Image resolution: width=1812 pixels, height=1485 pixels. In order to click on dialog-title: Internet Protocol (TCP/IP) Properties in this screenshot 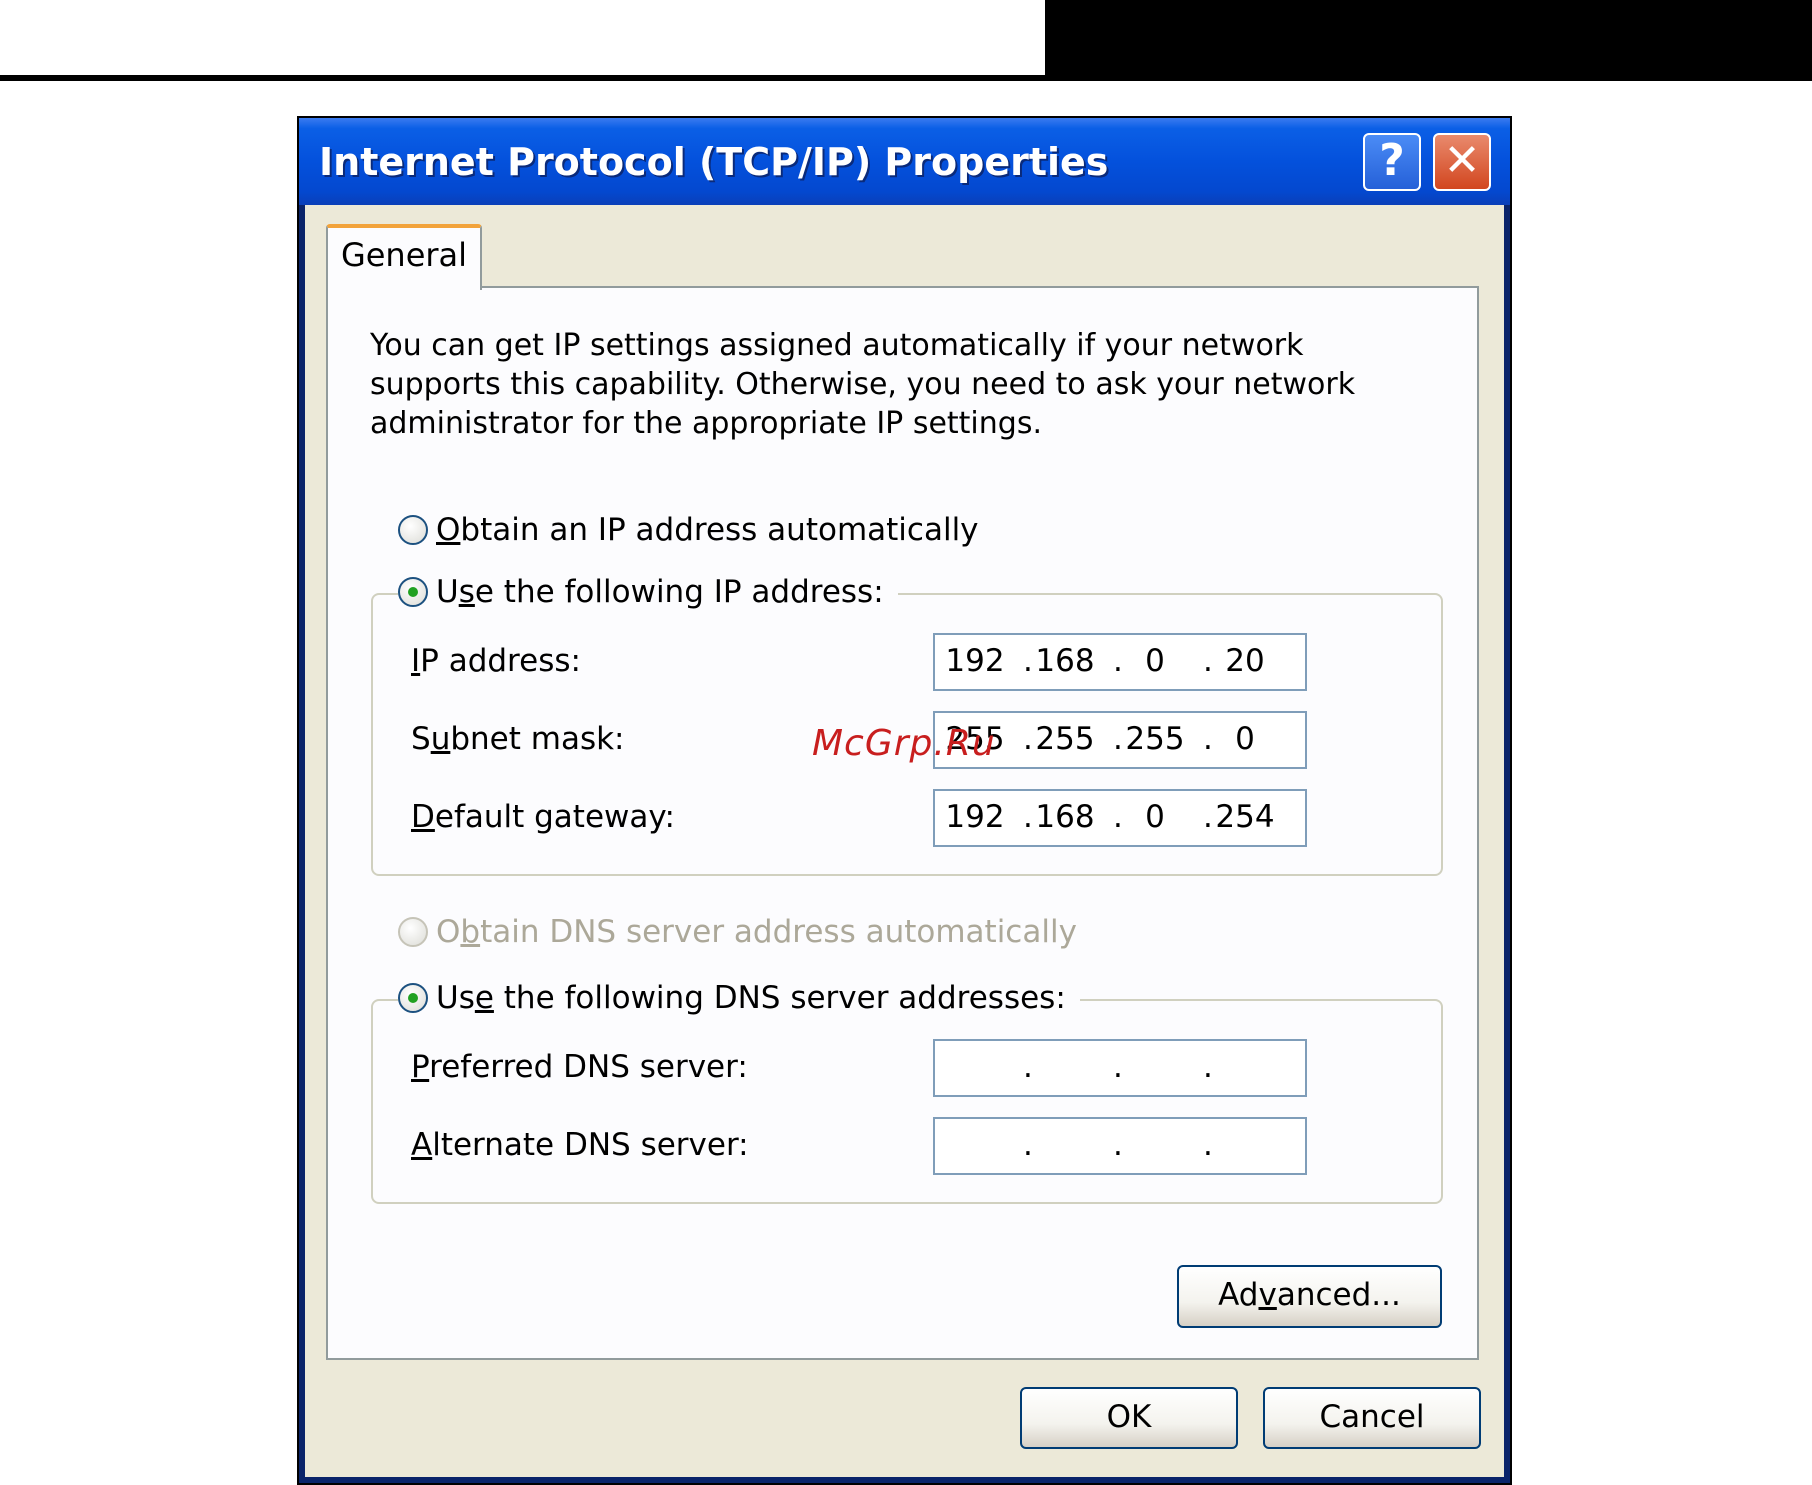, I will do `click(714, 162)`.